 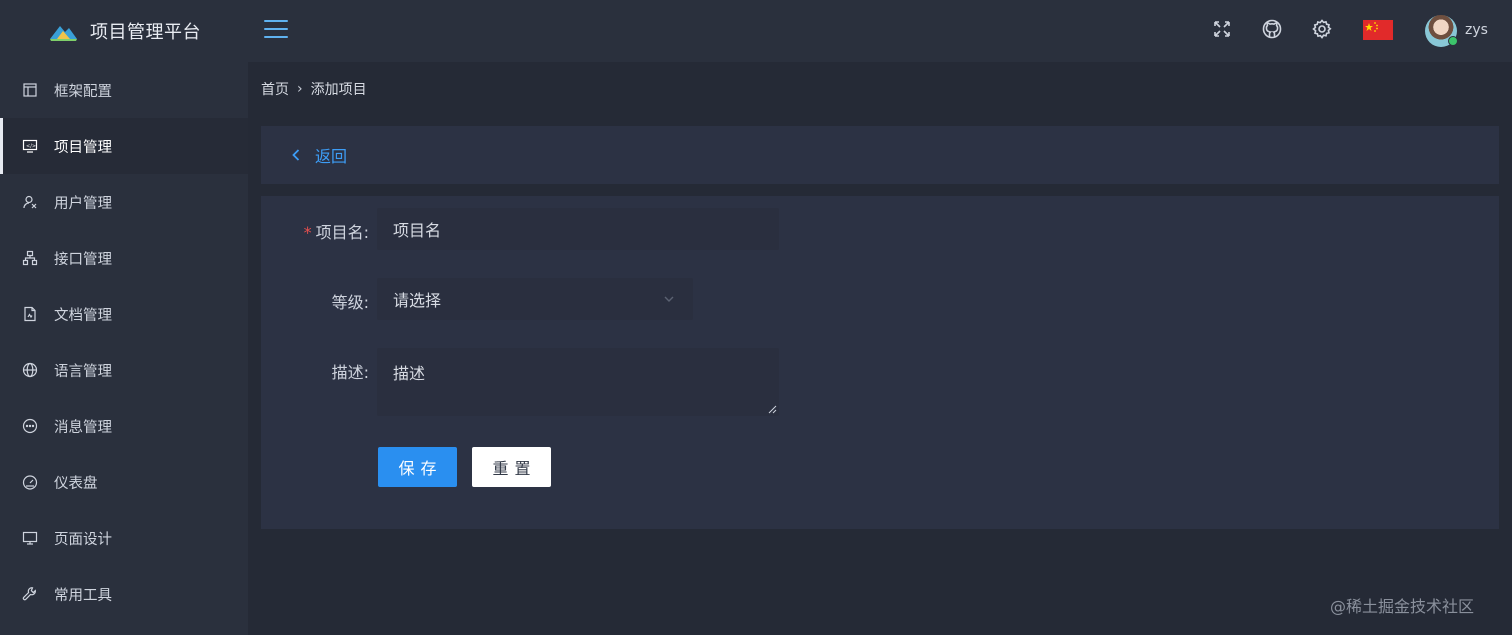 I want to click on sidebar-item-dashboard: 仪表盘, so click(x=124, y=482).